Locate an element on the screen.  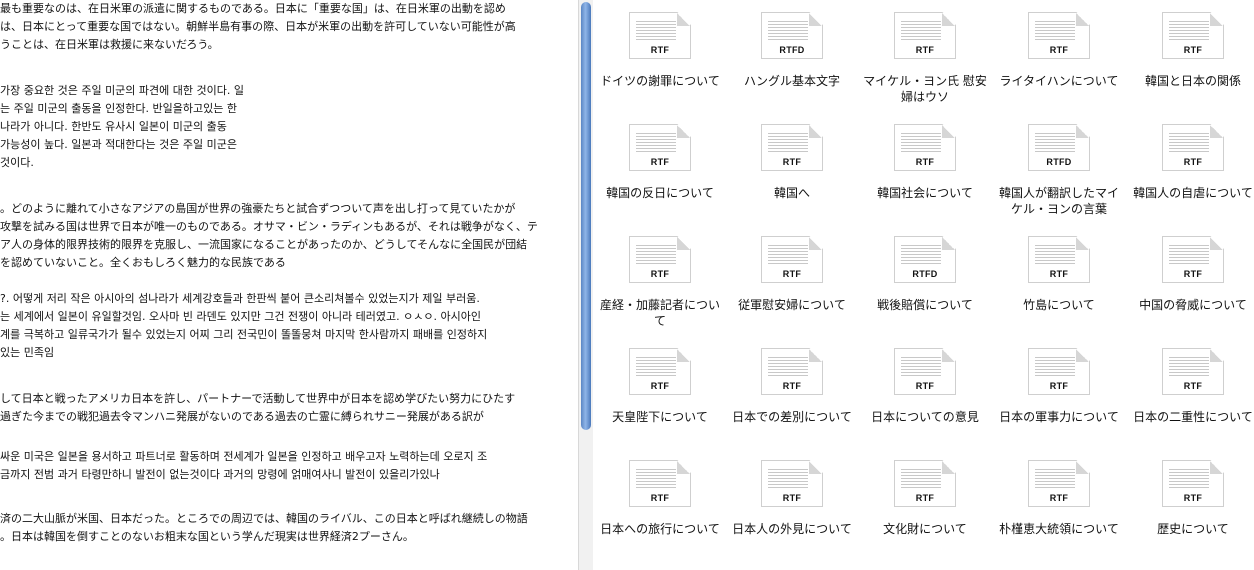
file-name-label: 日本での差別について is located at coordinates (792, 417).